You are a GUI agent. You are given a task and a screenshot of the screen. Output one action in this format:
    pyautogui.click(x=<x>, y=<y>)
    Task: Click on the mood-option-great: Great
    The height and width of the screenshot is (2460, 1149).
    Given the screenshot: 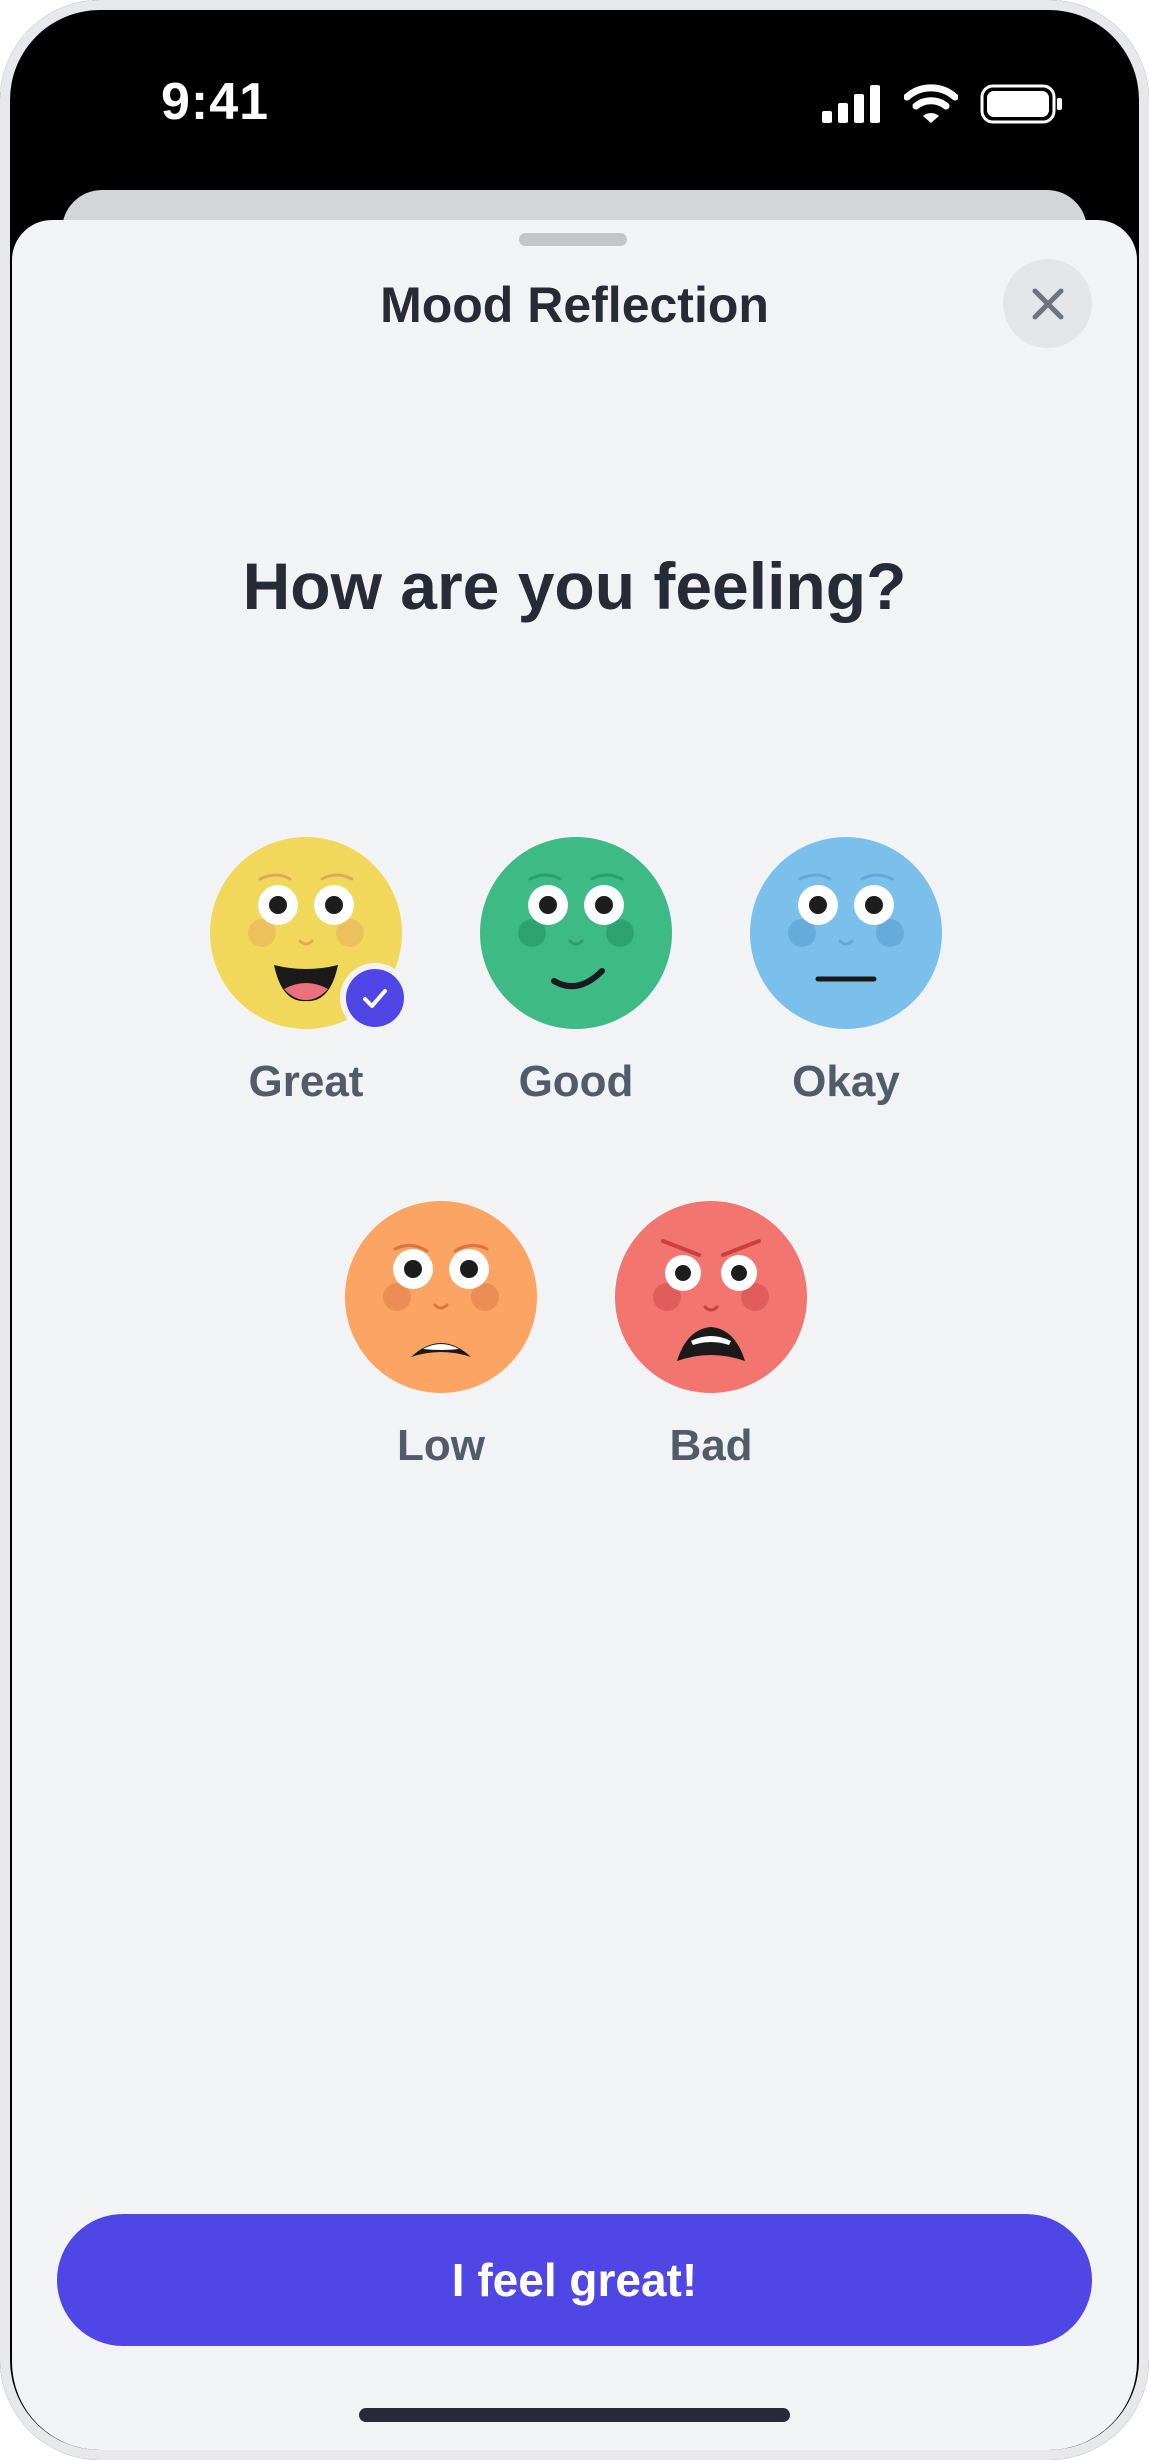 What is the action you would take?
    pyautogui.click(x=306, y=972)
    